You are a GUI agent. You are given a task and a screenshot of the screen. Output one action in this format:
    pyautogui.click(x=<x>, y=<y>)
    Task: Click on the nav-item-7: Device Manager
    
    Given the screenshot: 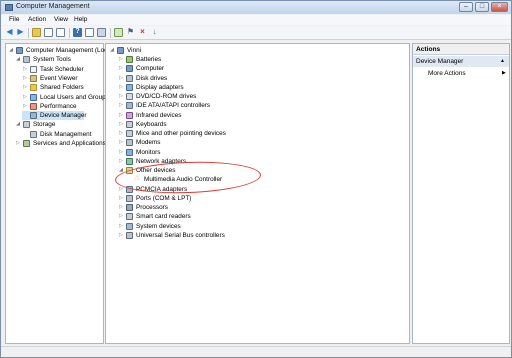 What is the action you would take?
    pyautogui.click(x=54, y=116)
    